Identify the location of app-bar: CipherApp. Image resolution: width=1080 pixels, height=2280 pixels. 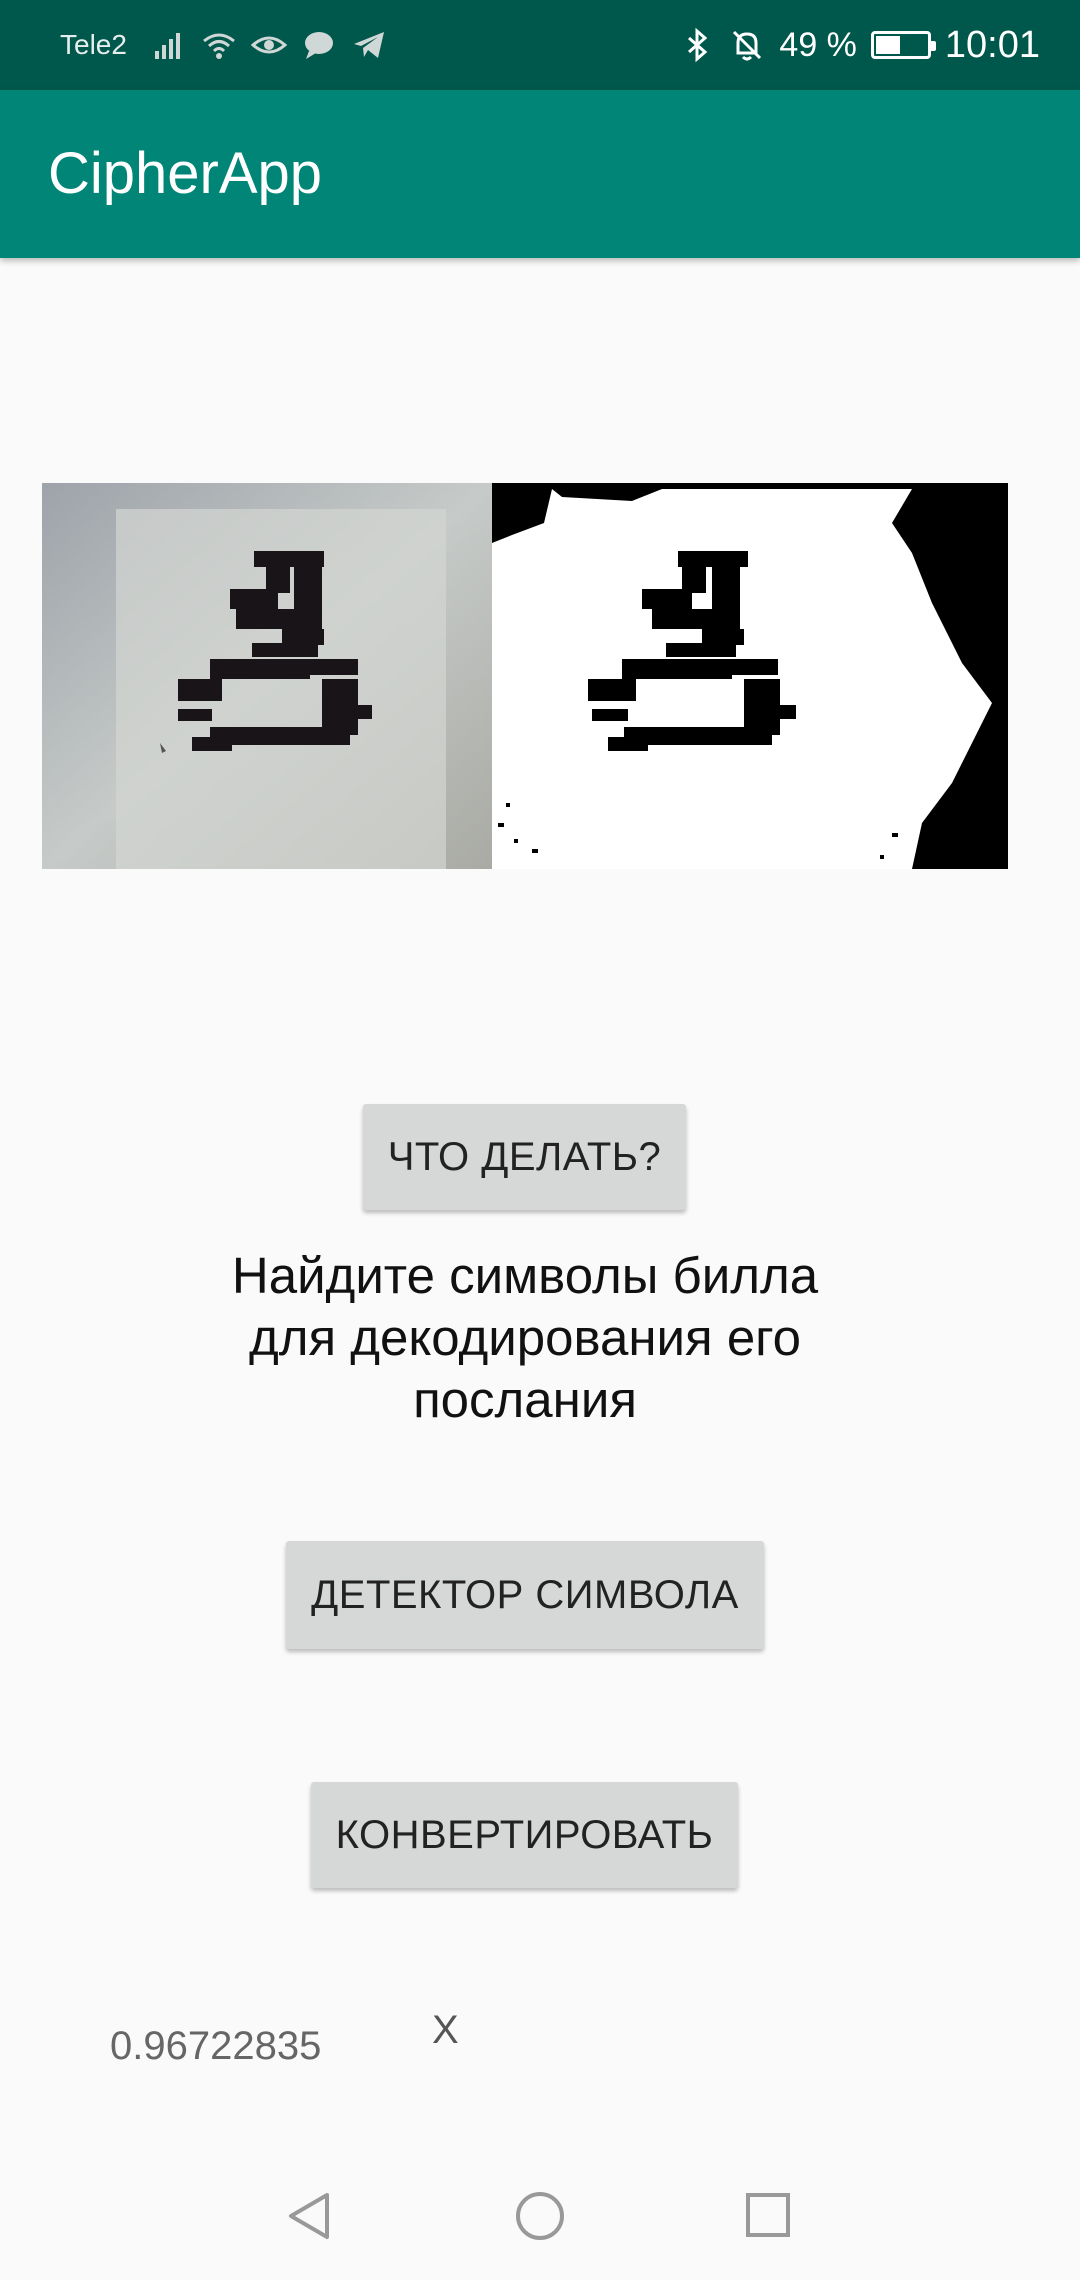
(540, 174).